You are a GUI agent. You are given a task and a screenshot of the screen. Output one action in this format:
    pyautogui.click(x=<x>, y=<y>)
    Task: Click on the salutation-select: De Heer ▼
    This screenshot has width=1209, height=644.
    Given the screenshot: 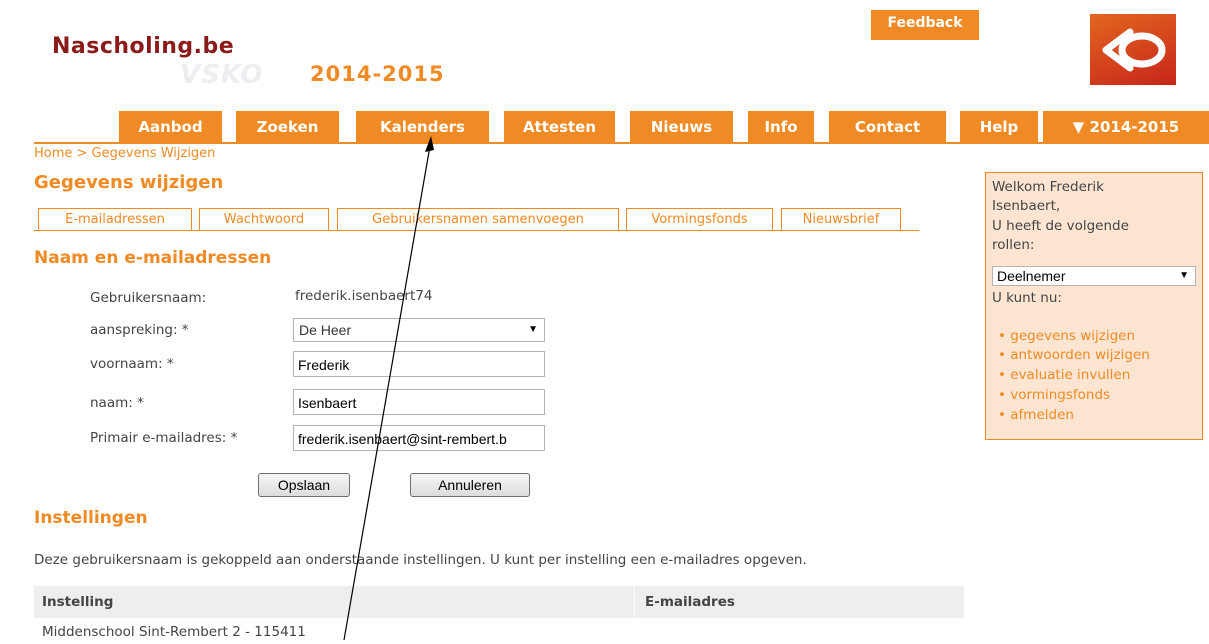 What is the action you would take?
    pyautogui.click(x=419, y=330)
    